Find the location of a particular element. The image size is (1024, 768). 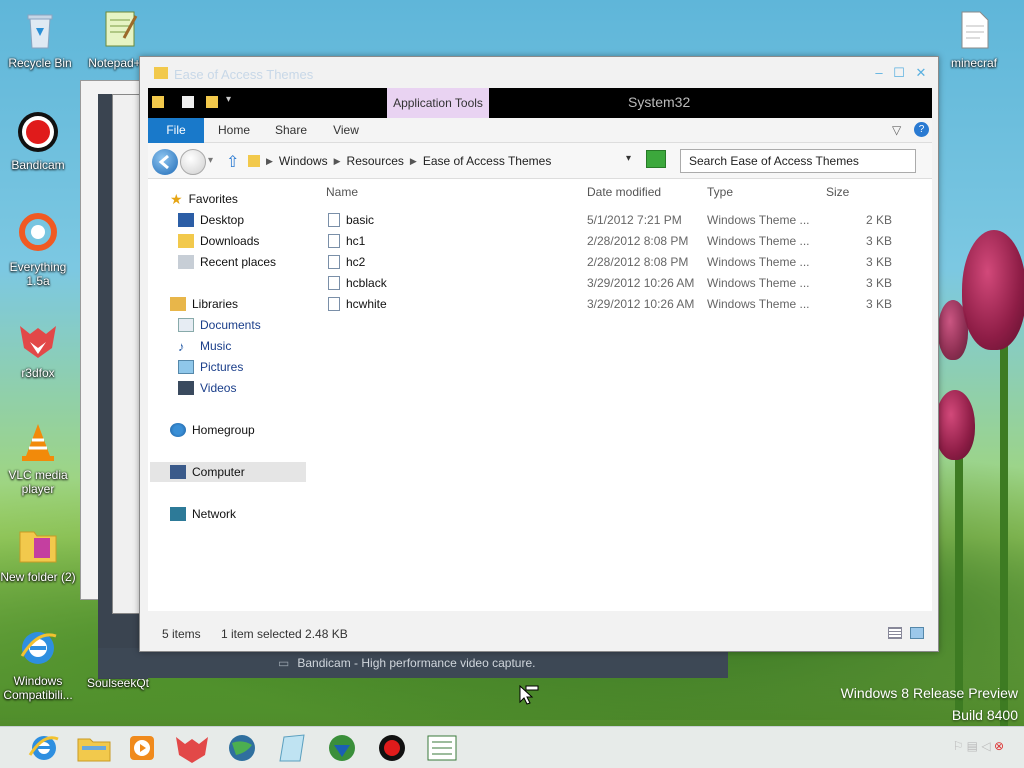

tab-file: File is located at coordinates (176, 130).